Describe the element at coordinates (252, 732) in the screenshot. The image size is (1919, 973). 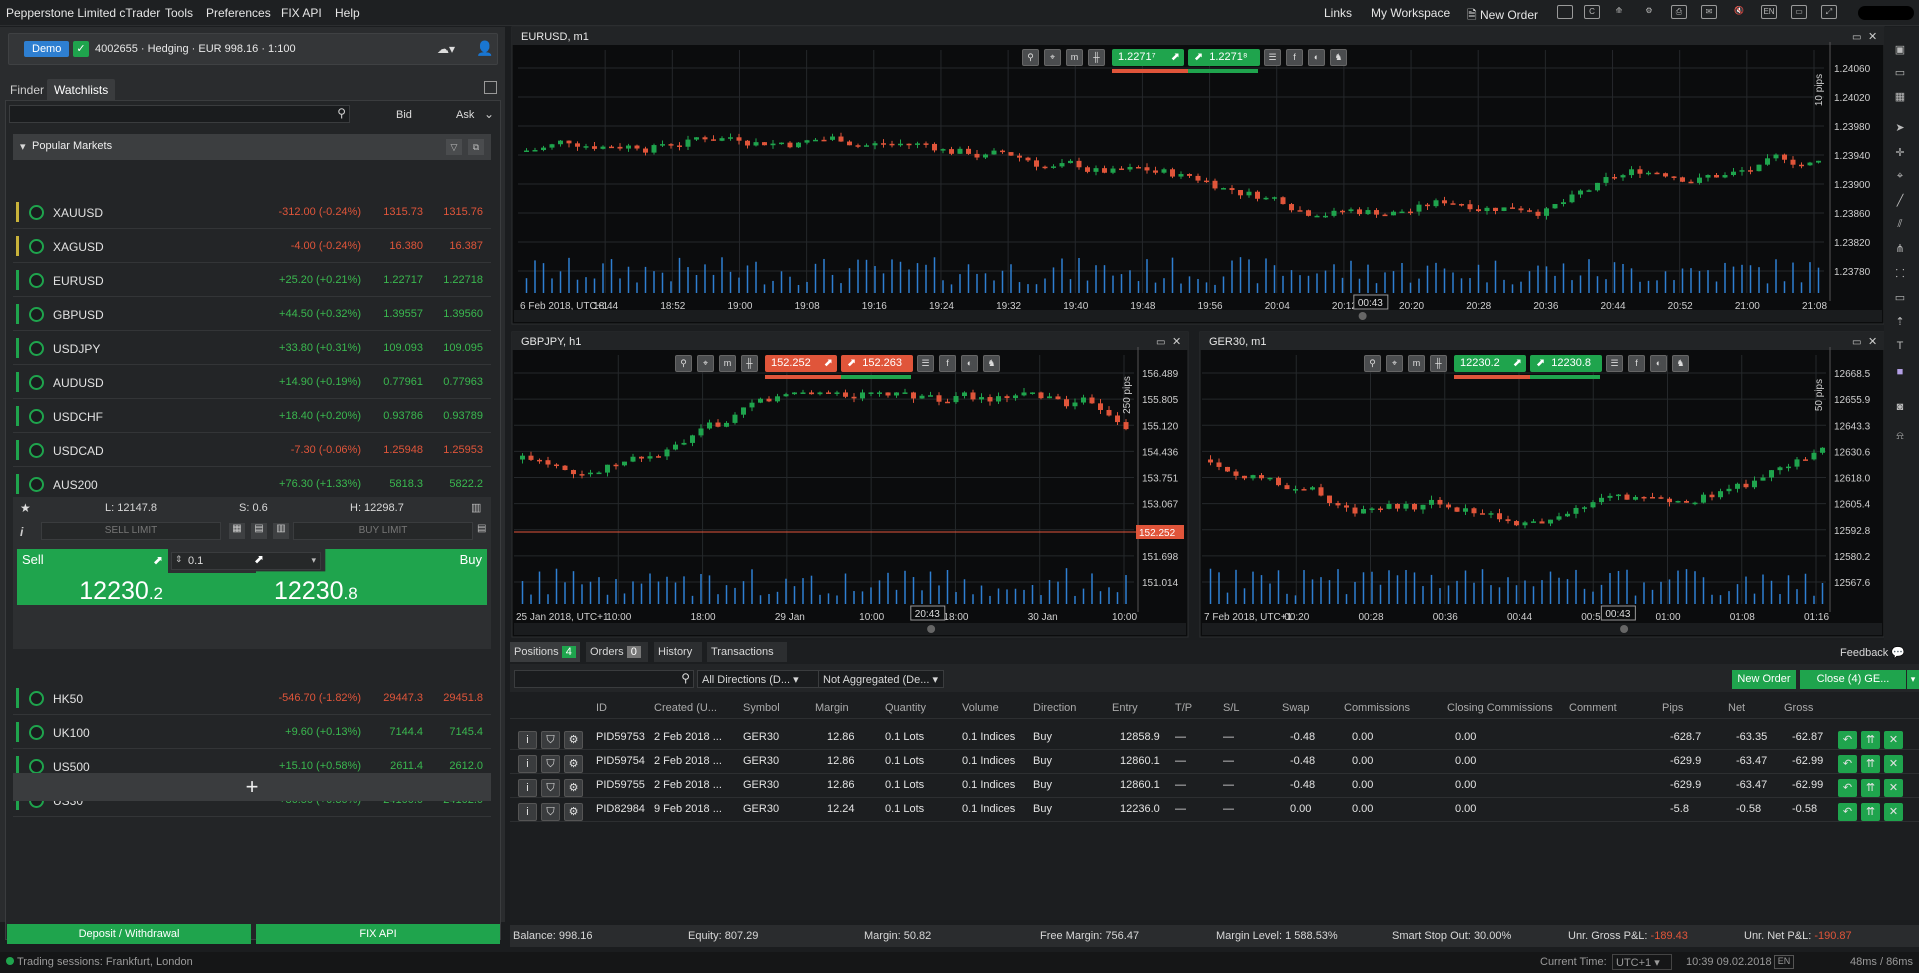
I see `watchlist-row-uk100: UK100 +9.60 (+0.13%) 7144.4 7145.4` at that location.